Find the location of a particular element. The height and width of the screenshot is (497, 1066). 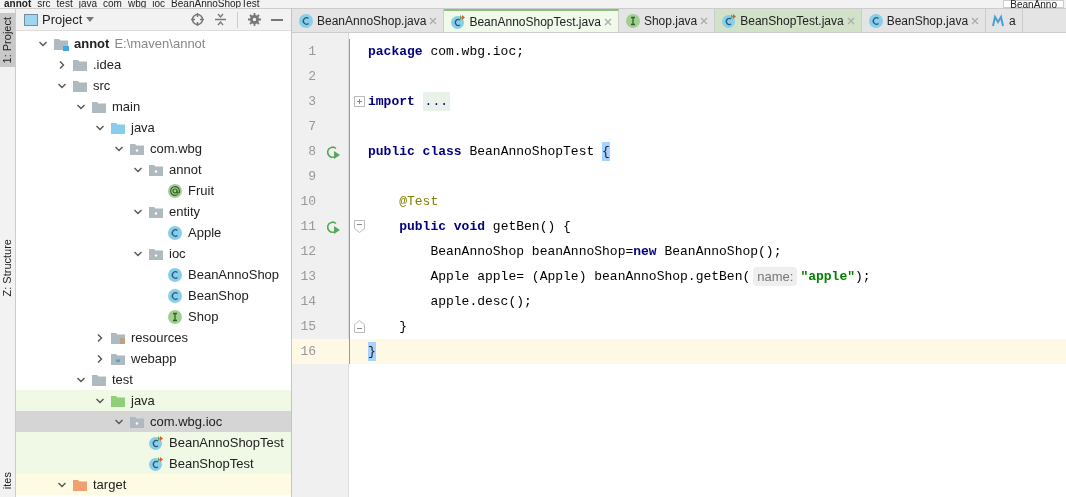

line-number: 13 is located at coordinates (307, 276).